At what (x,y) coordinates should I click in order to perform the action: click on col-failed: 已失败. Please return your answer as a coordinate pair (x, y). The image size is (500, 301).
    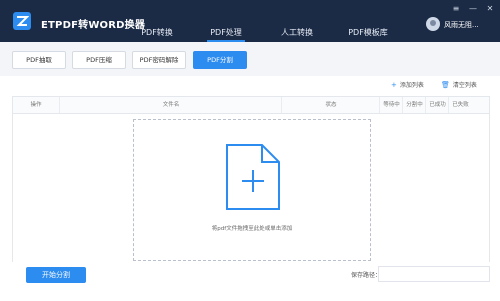
    Looking at the image, I should click on (460, 105).